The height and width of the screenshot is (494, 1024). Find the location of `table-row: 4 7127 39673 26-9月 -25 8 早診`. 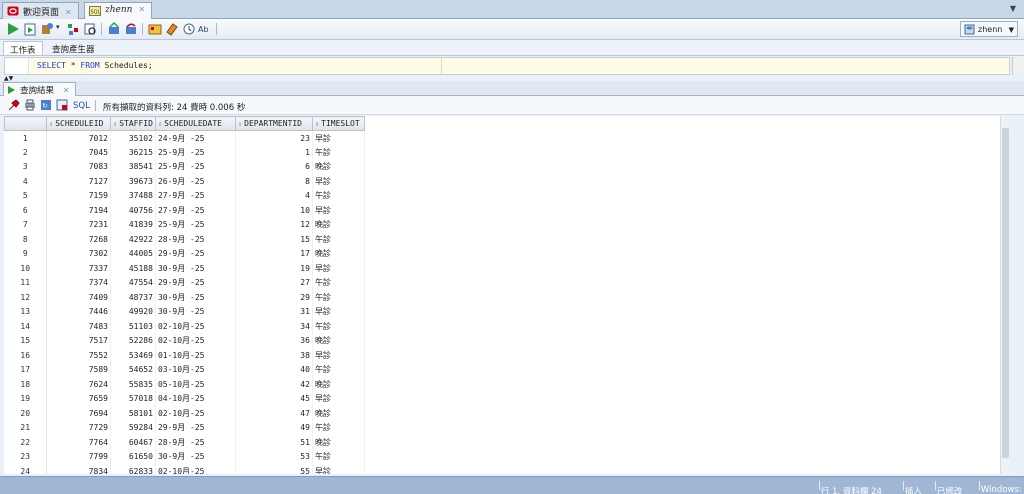

table-row: 4 7127 39673 26-9月 -25 8 早診 is located at coordinates (184, 181).